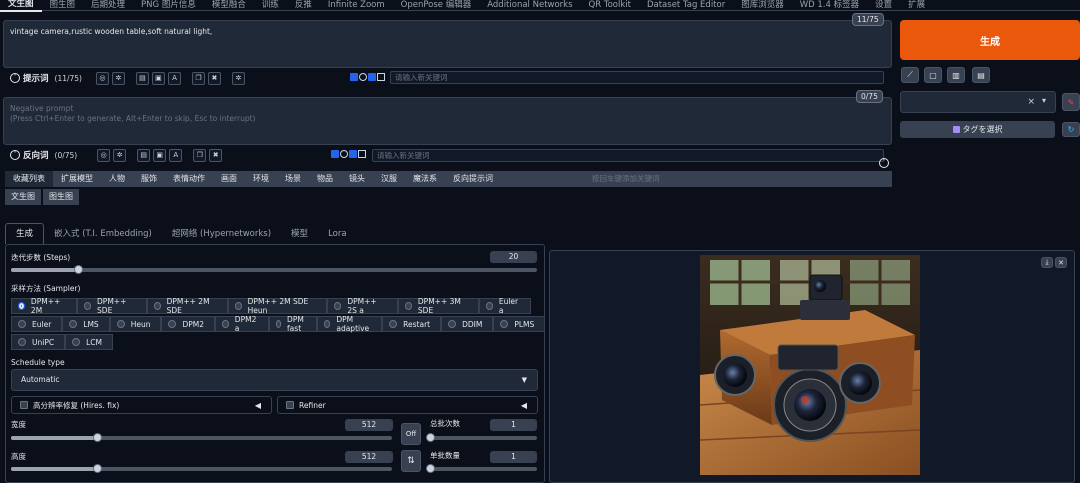  I want to click on nav-tab-1: 图生图, so click(63, 5).